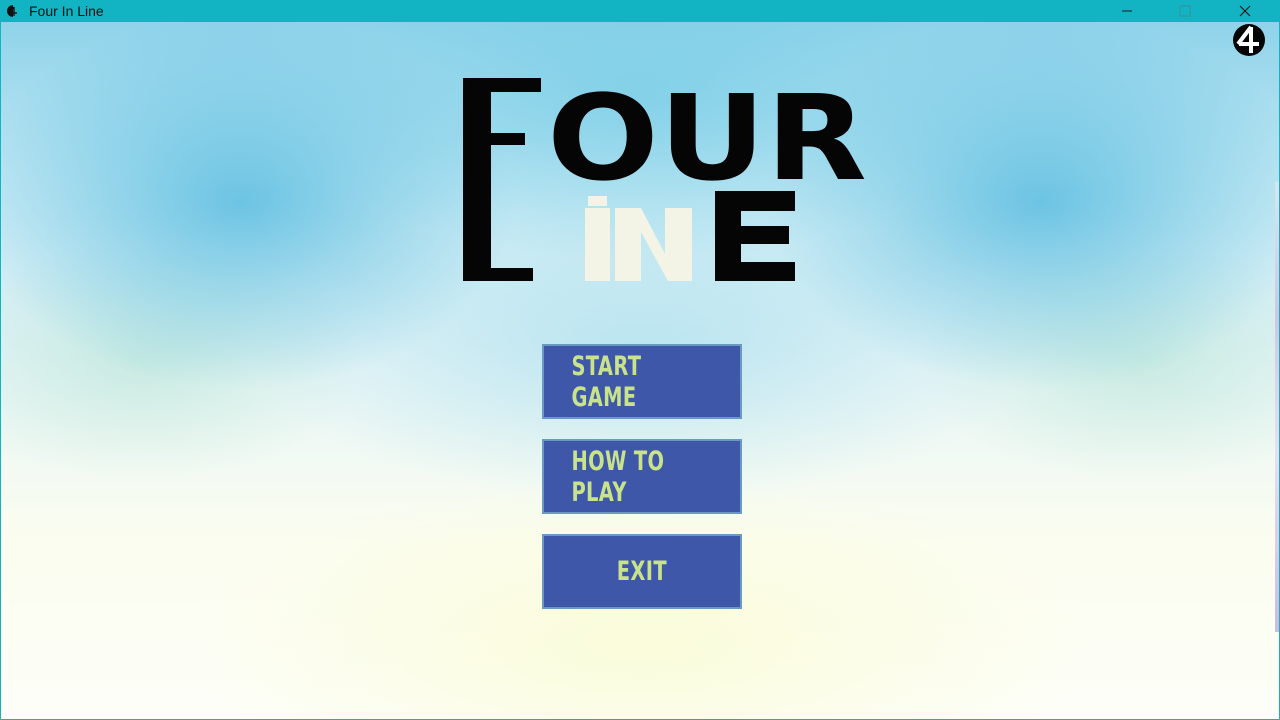 The height and width of the screenshot is (720, 1280). I want to click on start-game-button: START GAME, so click(642, 381).